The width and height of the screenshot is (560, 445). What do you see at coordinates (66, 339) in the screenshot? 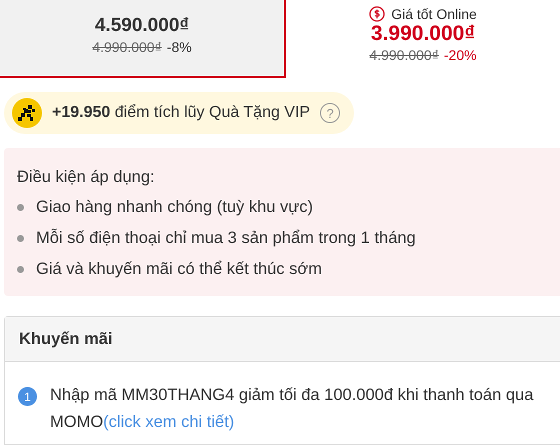
I see `promotions-title: Khuyến mãi` at bounding box center [66, 339].